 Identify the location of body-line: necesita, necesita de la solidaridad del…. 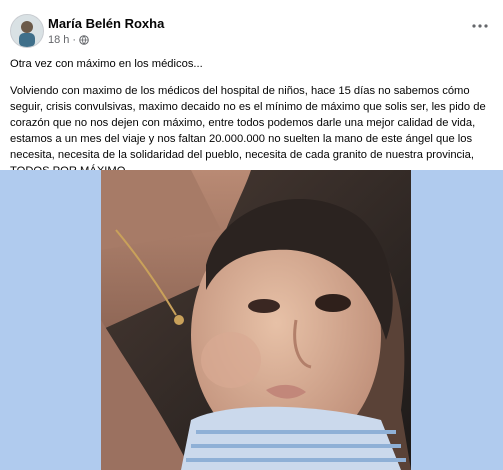
(242, 155).